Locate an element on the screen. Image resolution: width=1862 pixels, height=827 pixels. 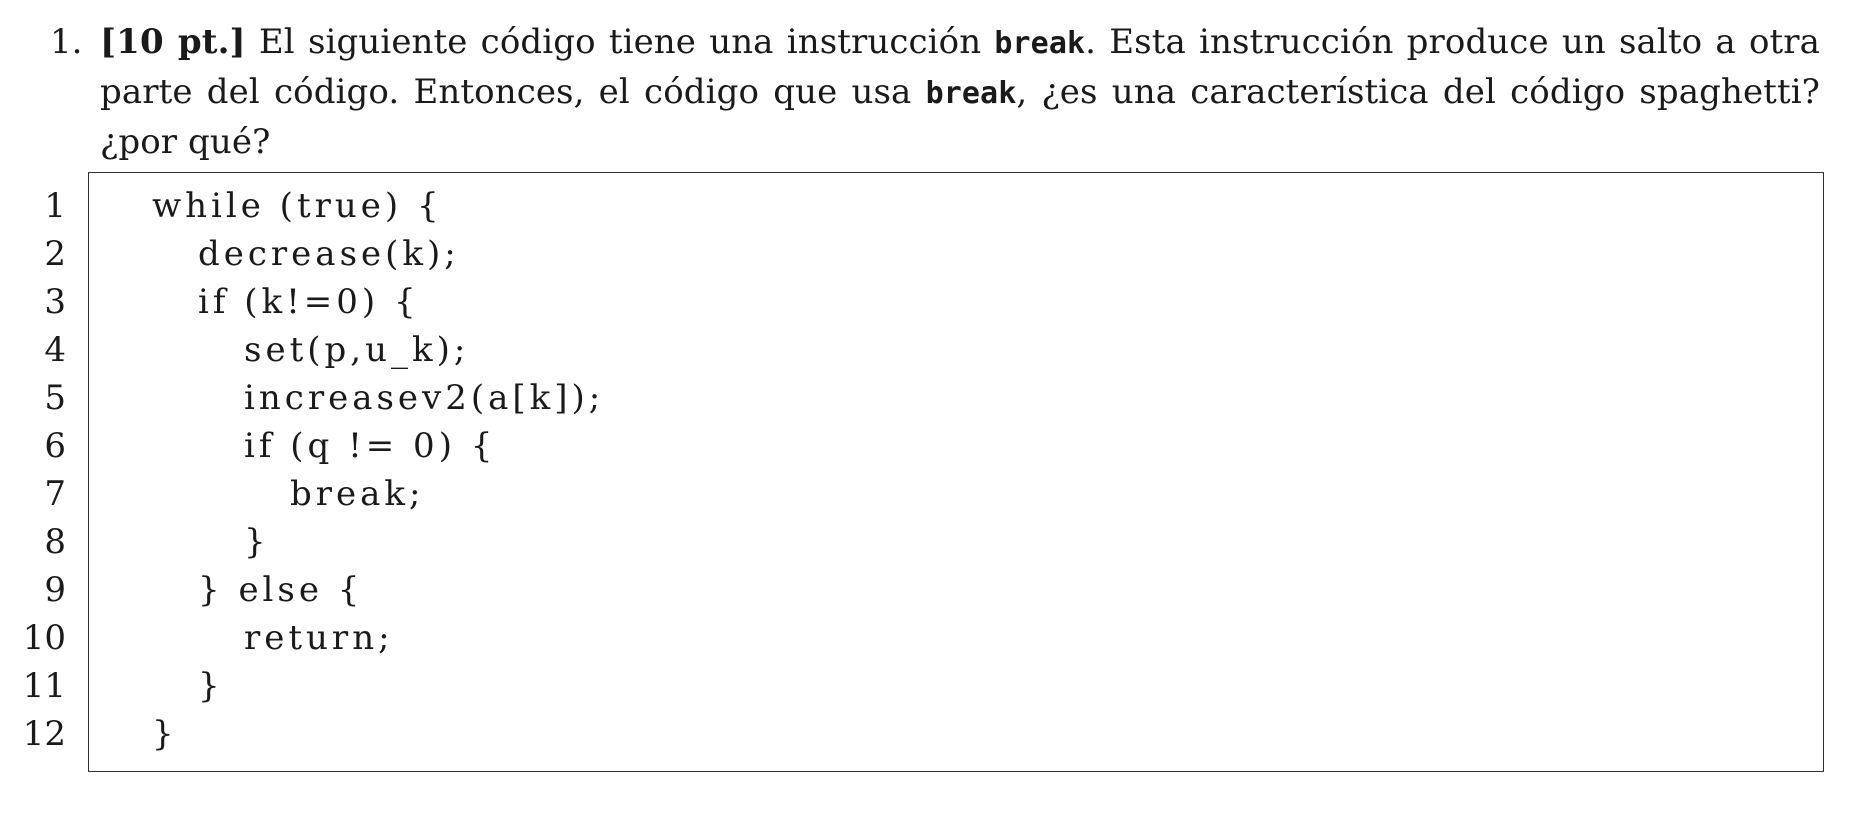
code-line: set(p,u_k); is located at coordinates (357, 350).